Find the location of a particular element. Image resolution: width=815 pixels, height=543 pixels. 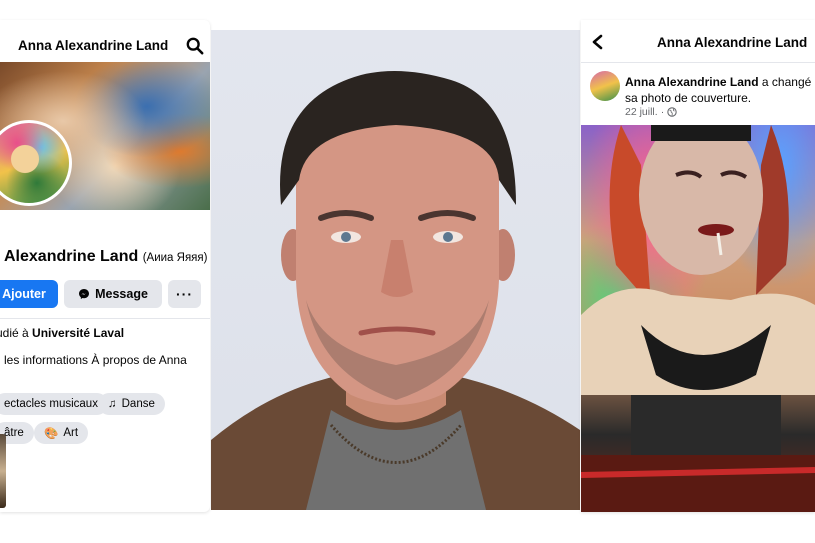

avatar-image is located at coordinates (34, 163).